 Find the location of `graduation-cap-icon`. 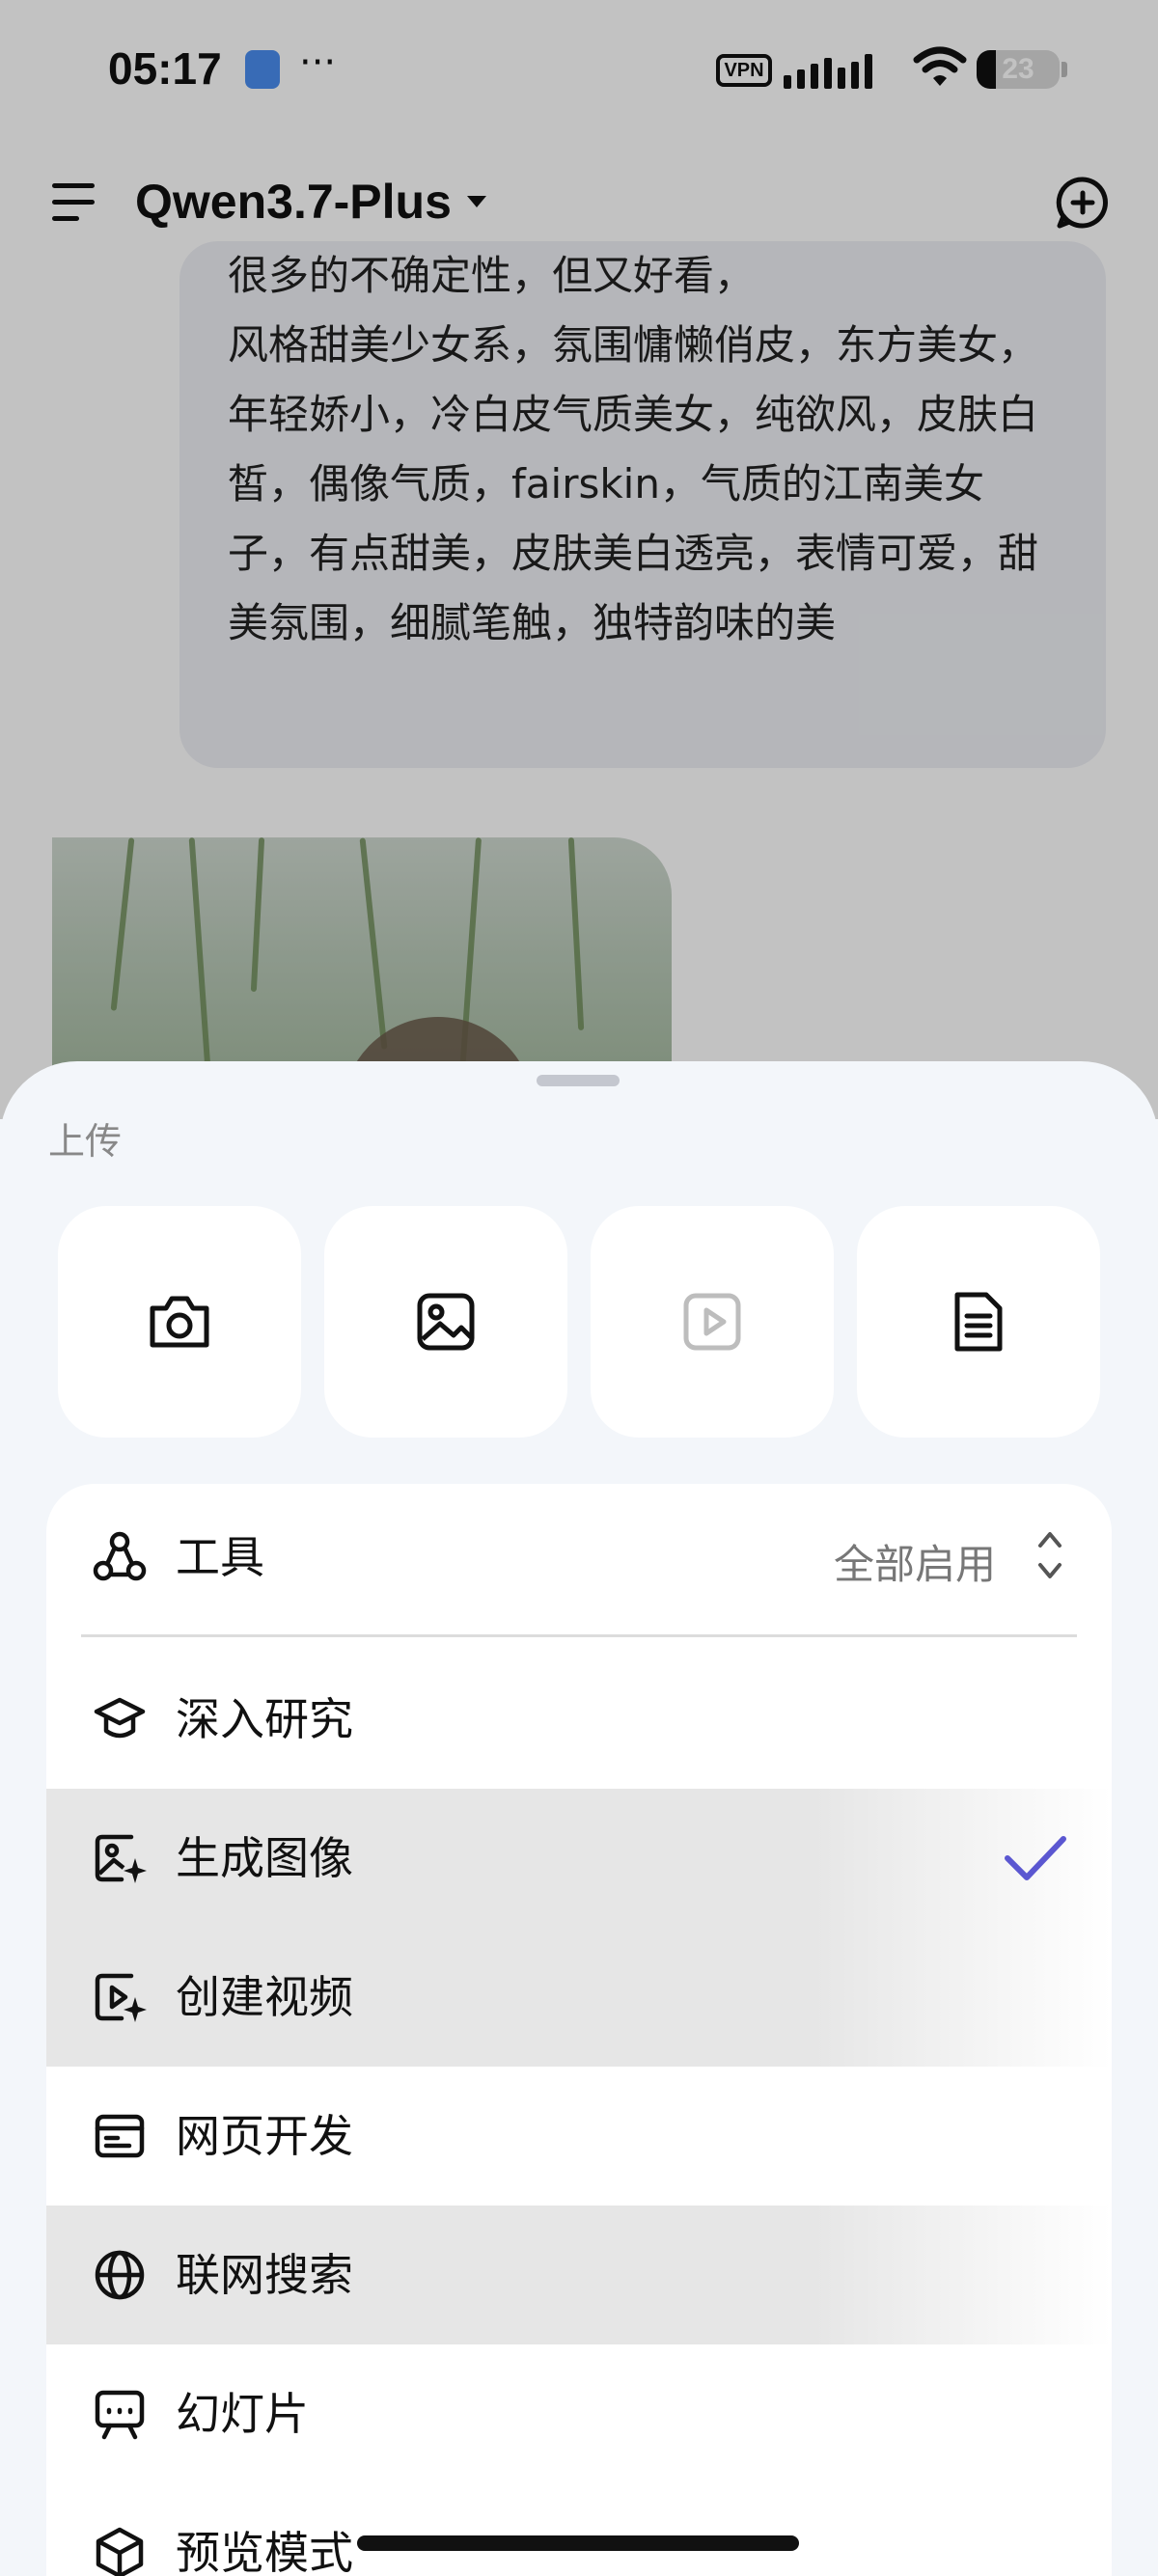

graduation-cap-icon is located at coordinates (120, 1718).